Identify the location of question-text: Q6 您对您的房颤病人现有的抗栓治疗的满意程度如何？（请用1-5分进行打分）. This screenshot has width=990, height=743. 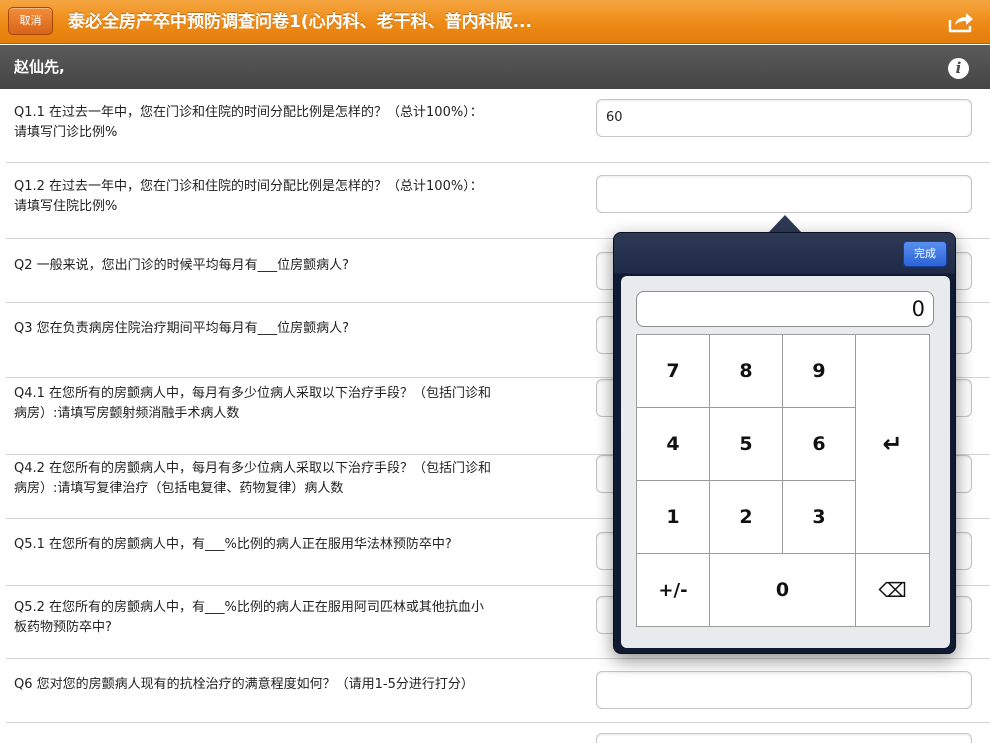
(299, 685).